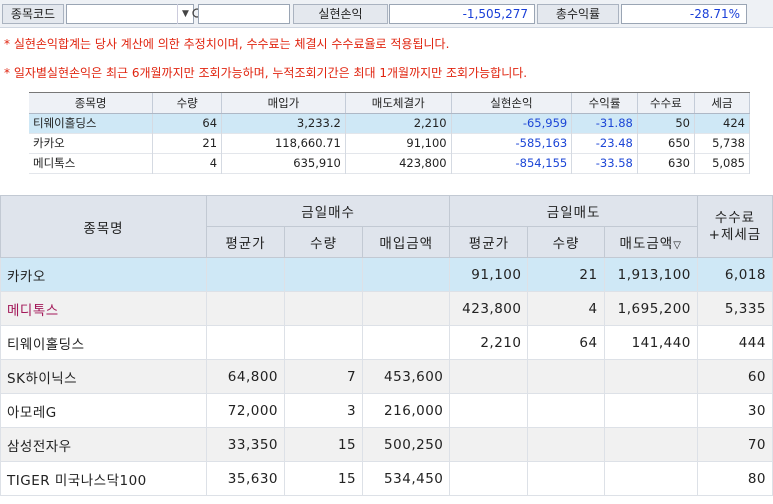  Describe the element at coordinates (604, 143) in the screenshot. I see `return-rate: -23.48` at that location.